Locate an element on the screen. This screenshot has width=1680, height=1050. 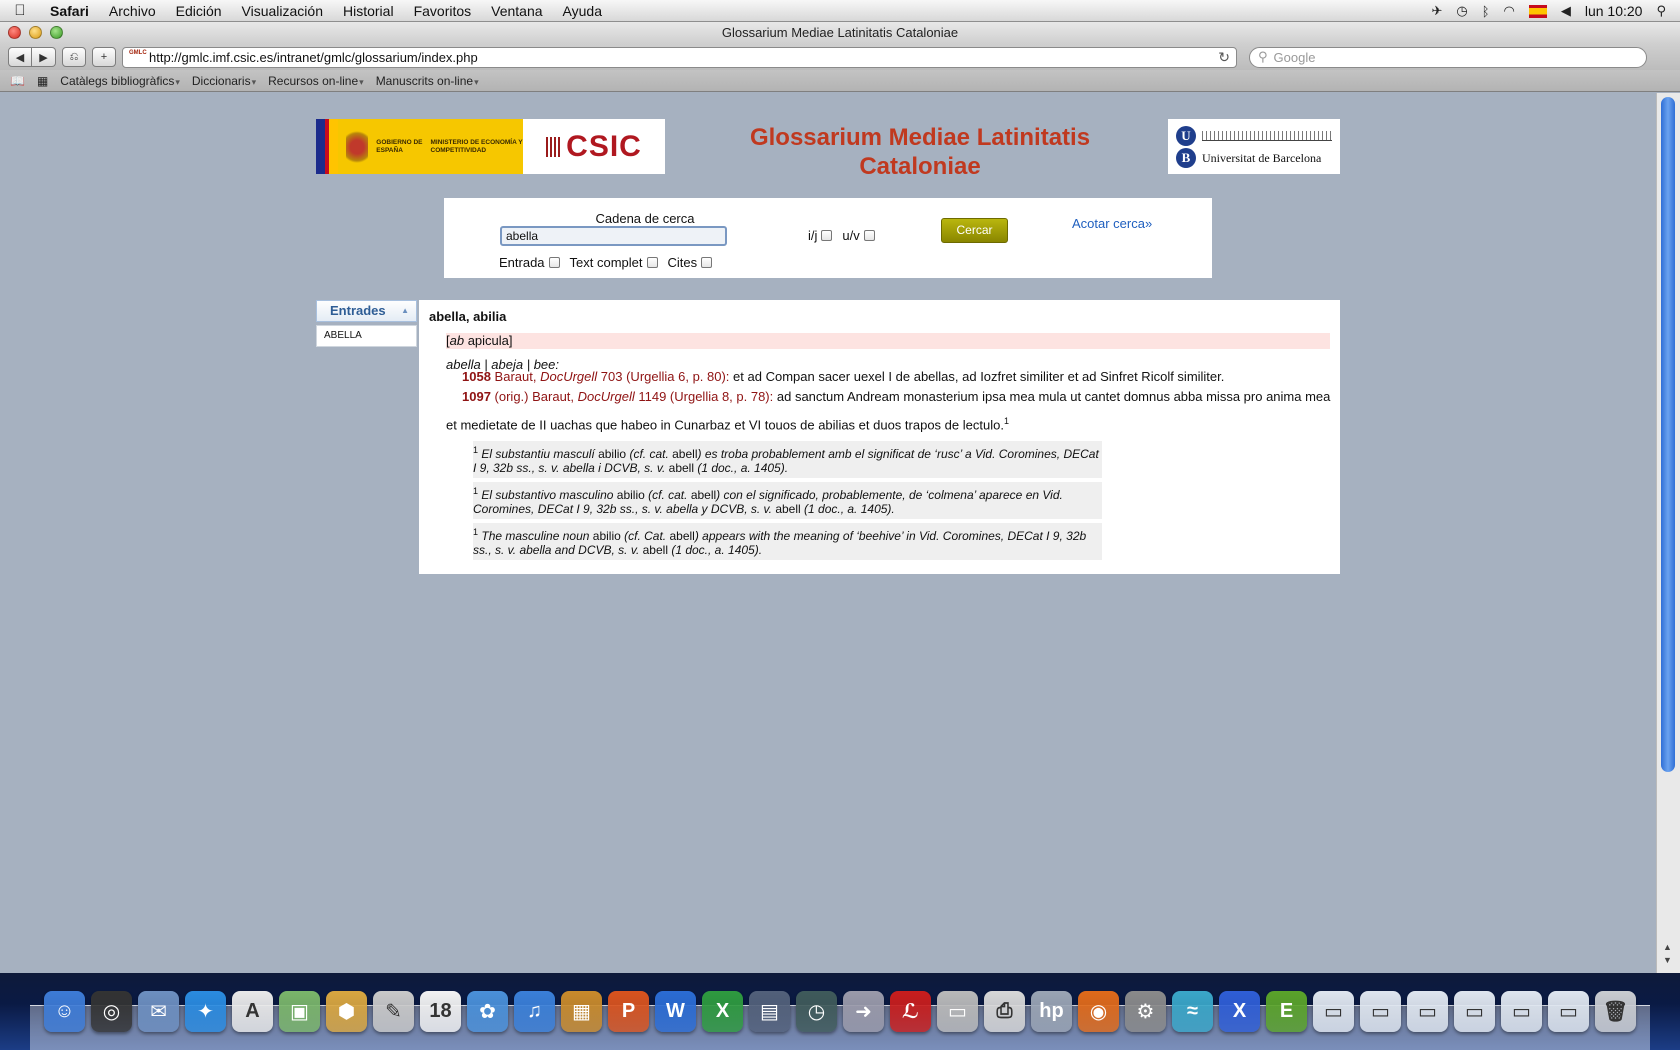
snapback-icon: ⎌ is located at coordinates (74, 57).